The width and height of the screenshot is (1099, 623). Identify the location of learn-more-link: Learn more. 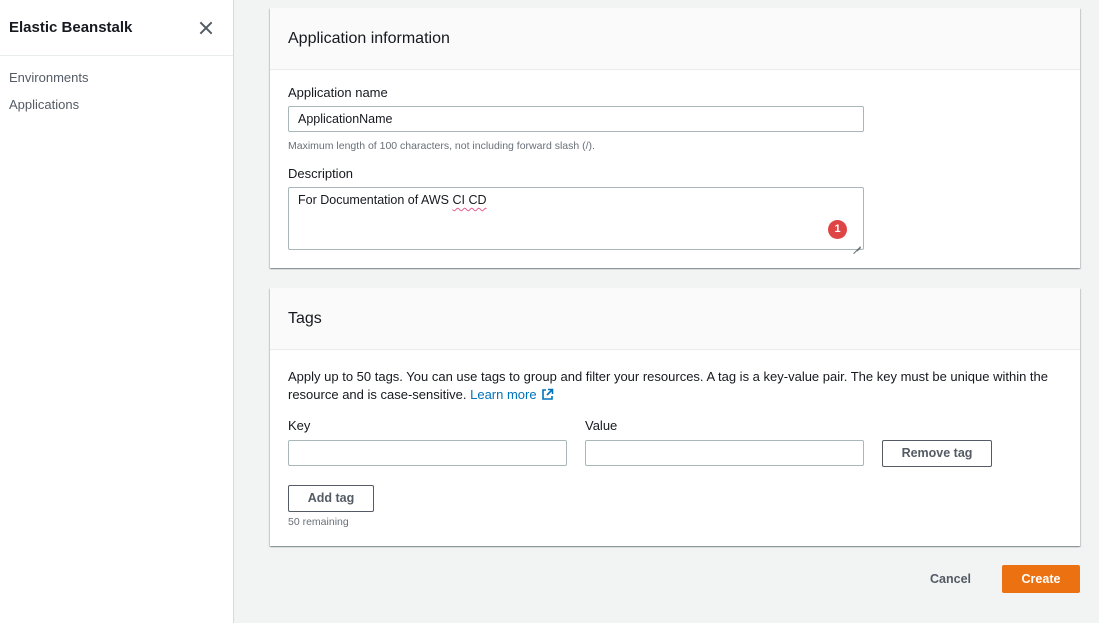
(511, 394).